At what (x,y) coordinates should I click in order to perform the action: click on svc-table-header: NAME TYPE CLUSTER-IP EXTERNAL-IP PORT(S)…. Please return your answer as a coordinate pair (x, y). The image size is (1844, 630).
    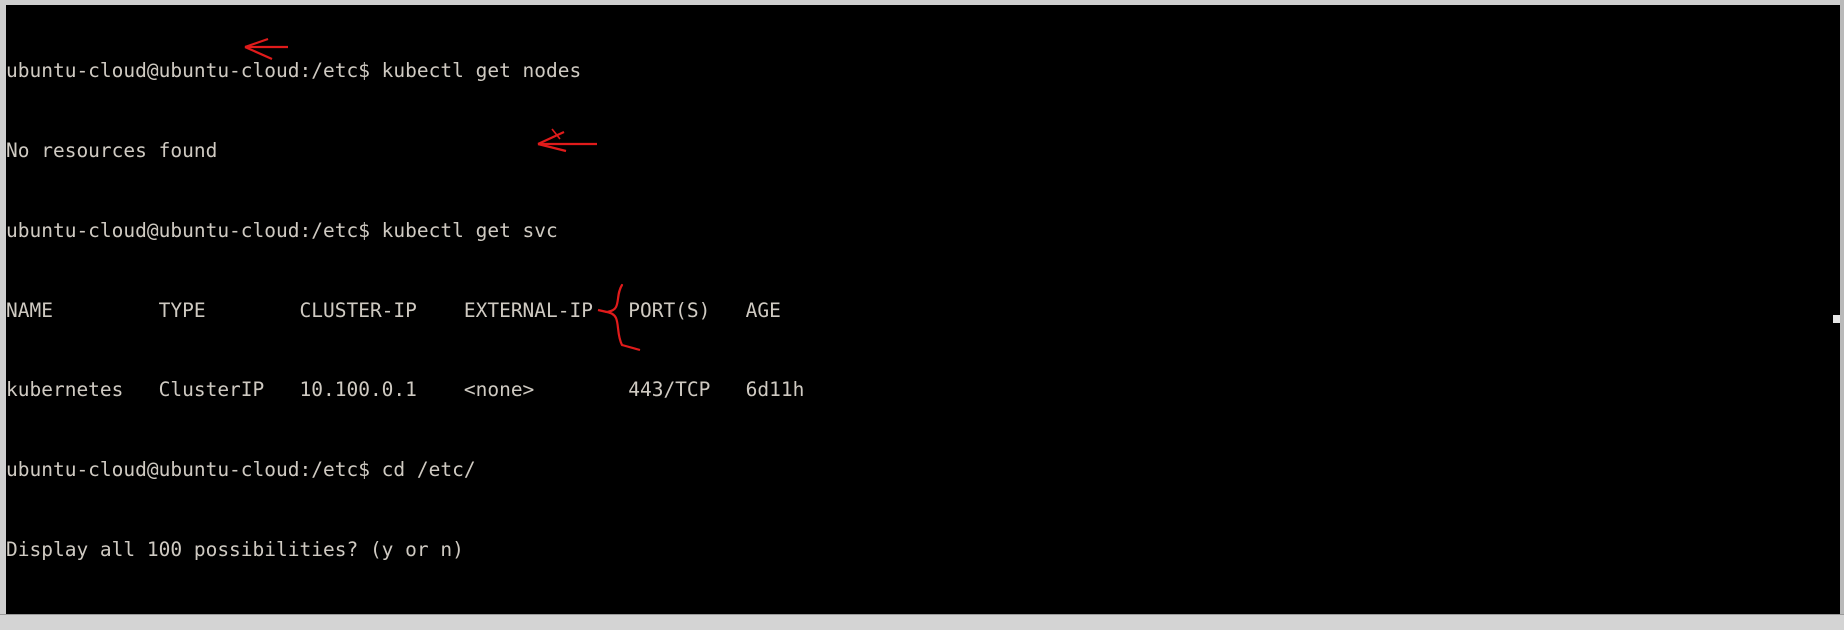
    Looking at the image, I should click on (393, 310).